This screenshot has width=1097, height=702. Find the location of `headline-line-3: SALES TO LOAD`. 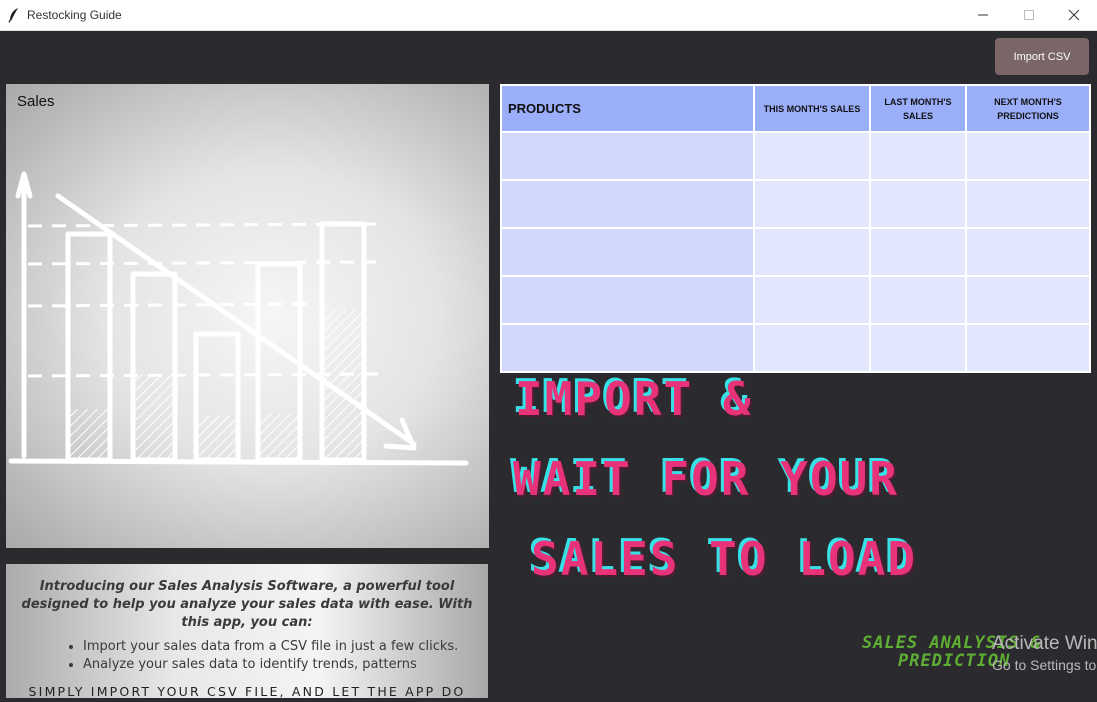

headline-line-3: SALES TO LOAD is located at coordinates (724, 559).